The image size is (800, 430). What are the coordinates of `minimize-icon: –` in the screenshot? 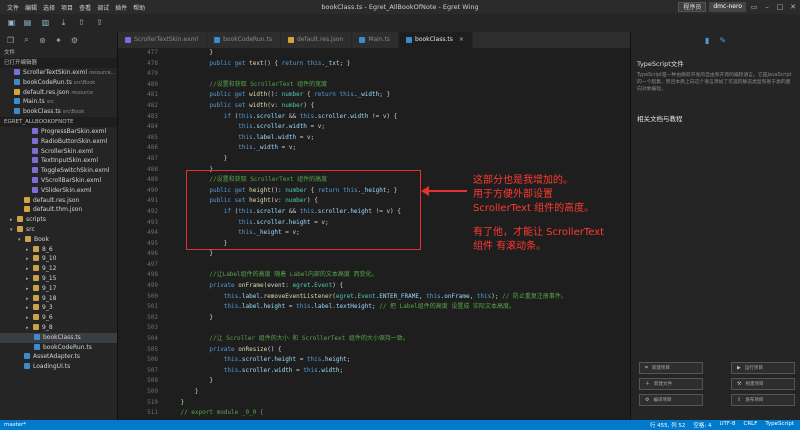 It's located at (767, 7).